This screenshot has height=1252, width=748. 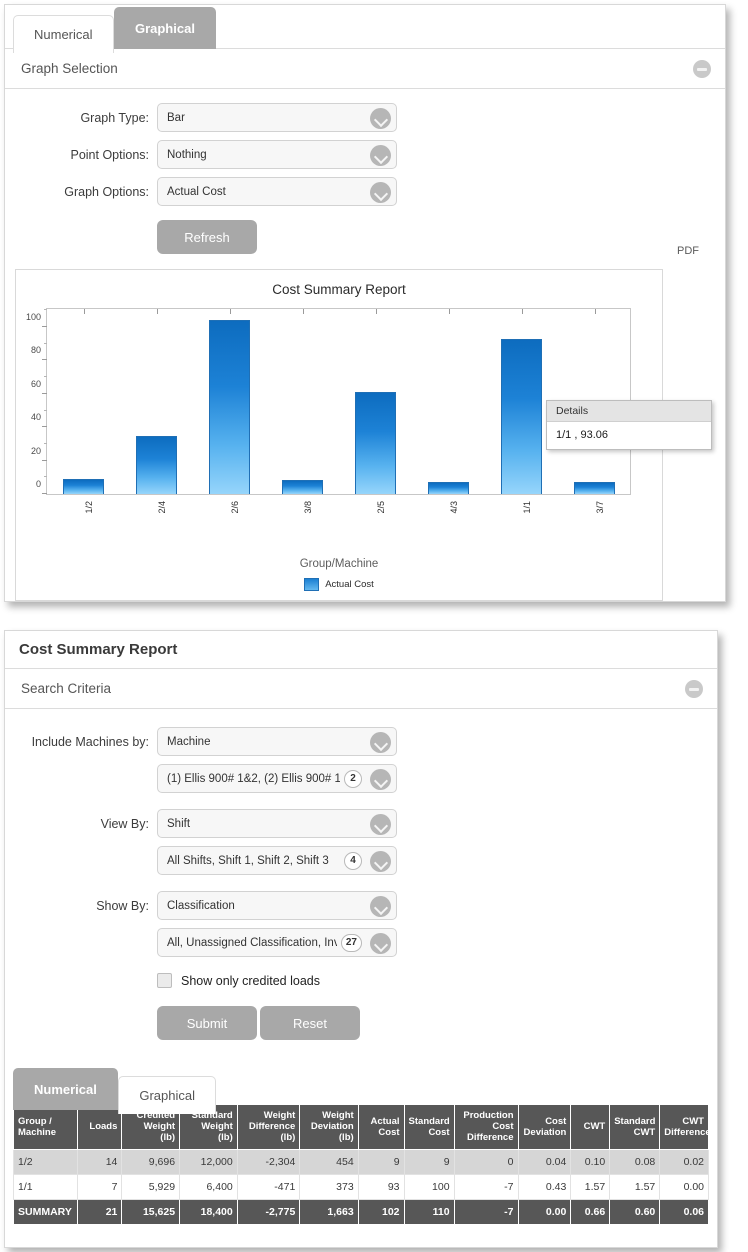 What do you see at coordinates (277, 191) in the screenshot?
I see `graph-options-select: Actual Cost` at bounding box center [277, 191].